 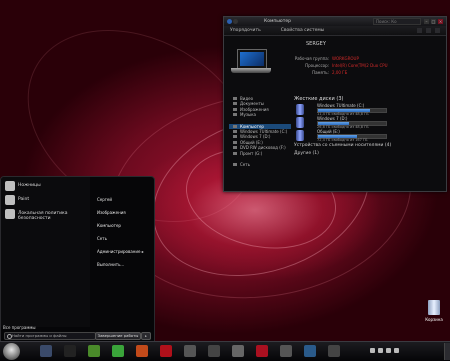 What do you see at coordinates (335, 31) in the screenshot?
I see `command-bar: Упорядочить Свойства системы` at bounding box center [335, 31].